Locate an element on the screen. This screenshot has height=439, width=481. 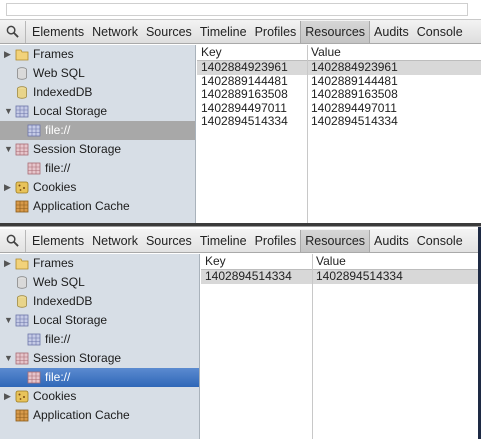
key-cell: 1402889144481 is located at coordinates (244, 80).